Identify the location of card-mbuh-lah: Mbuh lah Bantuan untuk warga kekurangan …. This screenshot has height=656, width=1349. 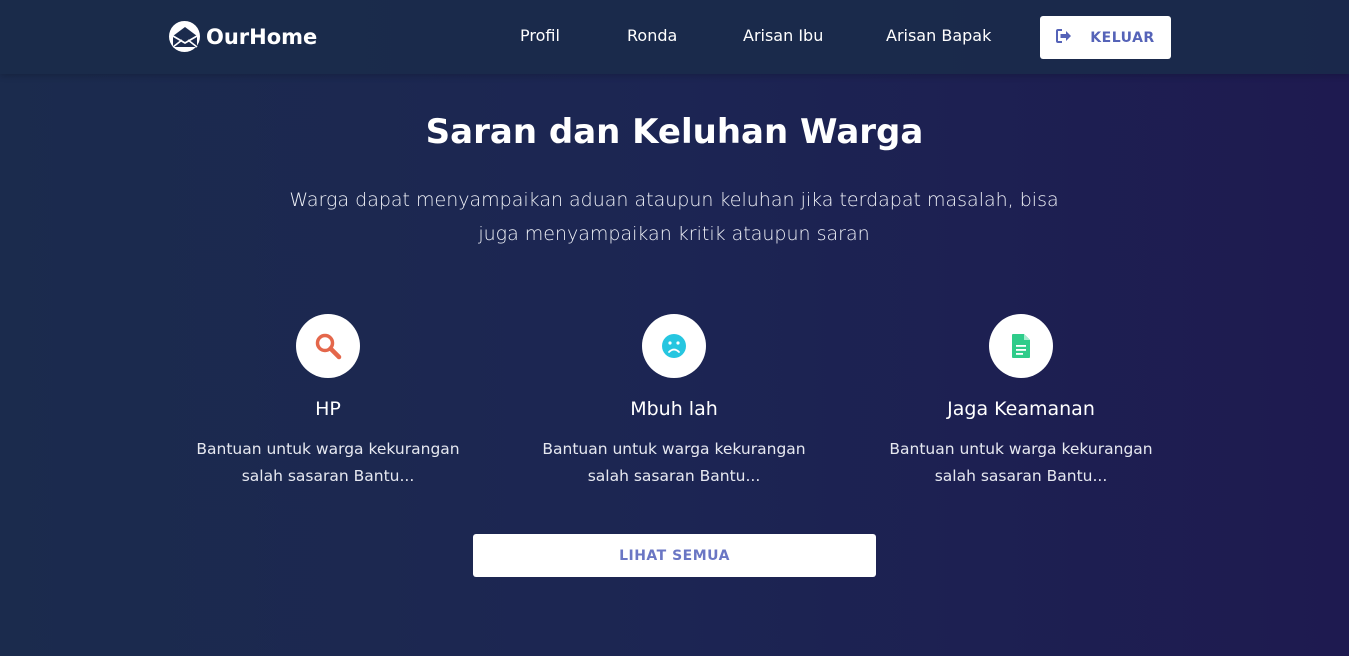
(674, 402).